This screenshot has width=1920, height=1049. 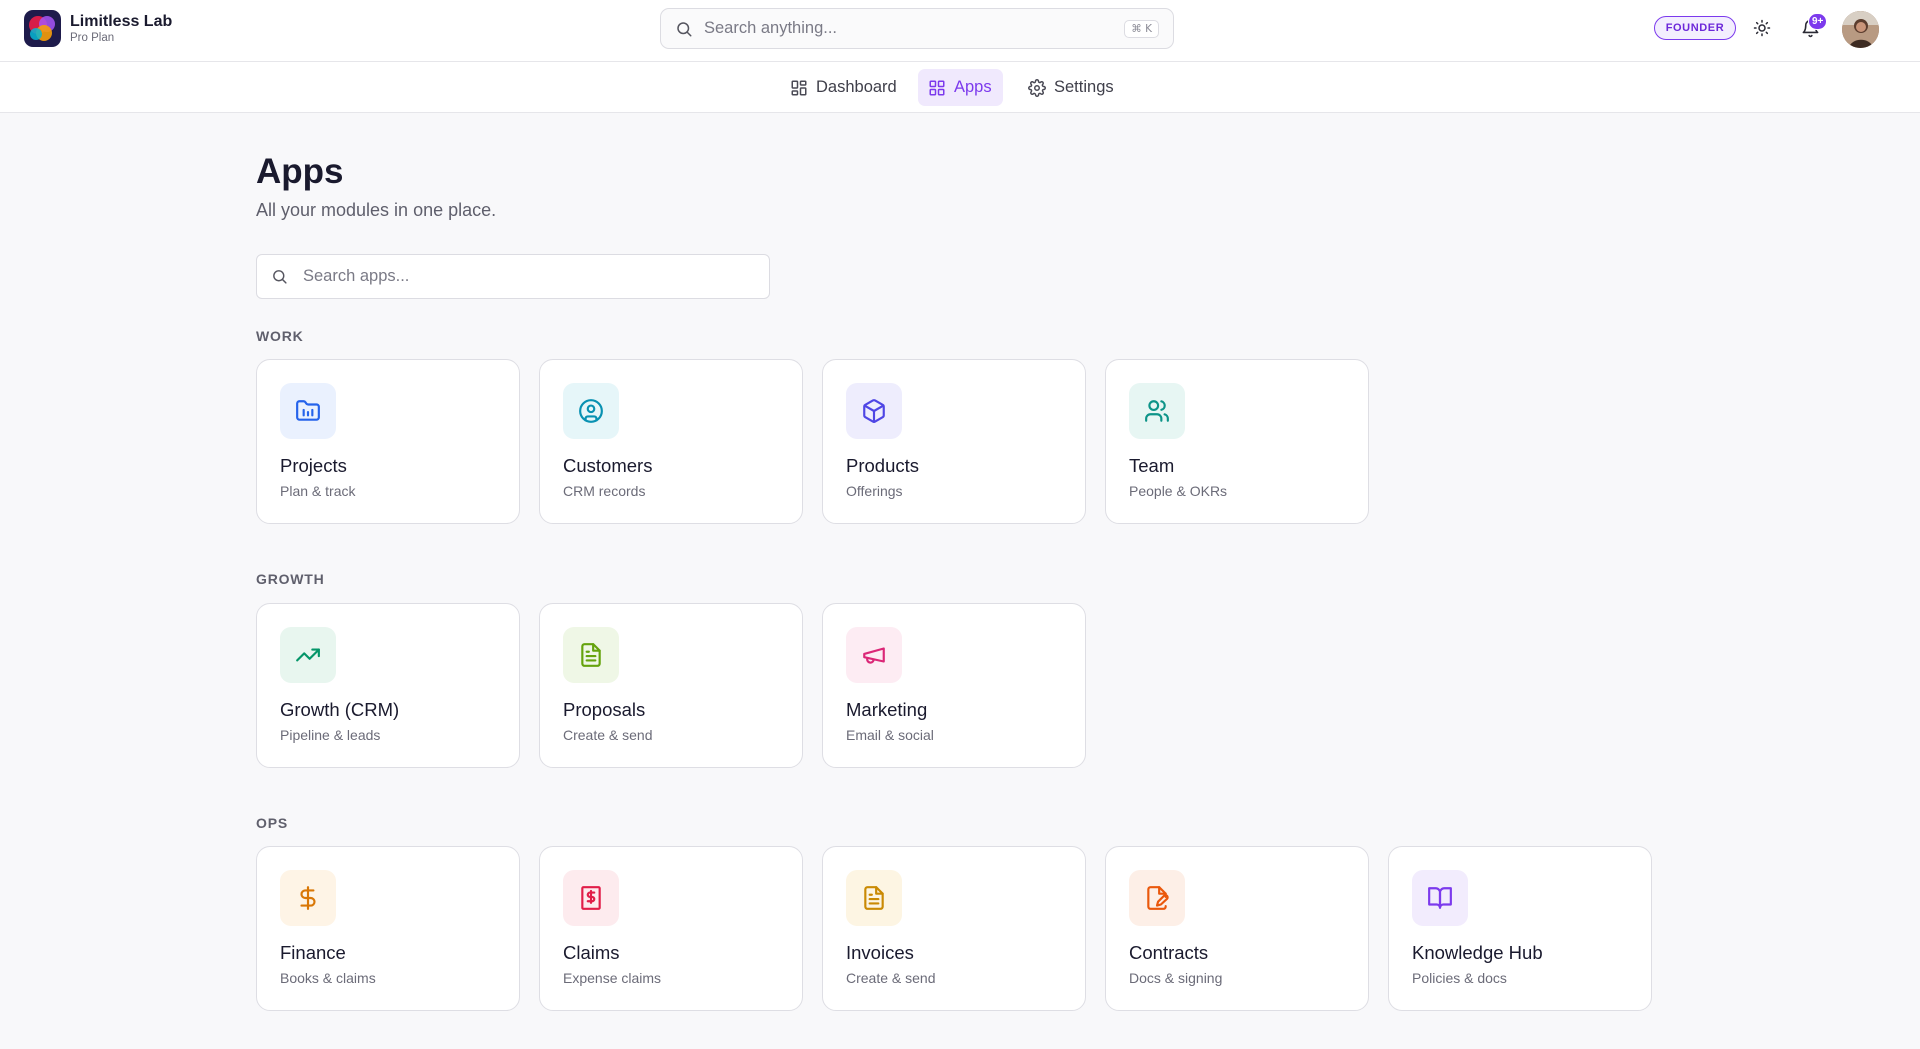 What do you see at coordinates (671, 441) in the screenshot?
I see `app-card-customers: Customers CRM records` at bounding box center [671, 441].